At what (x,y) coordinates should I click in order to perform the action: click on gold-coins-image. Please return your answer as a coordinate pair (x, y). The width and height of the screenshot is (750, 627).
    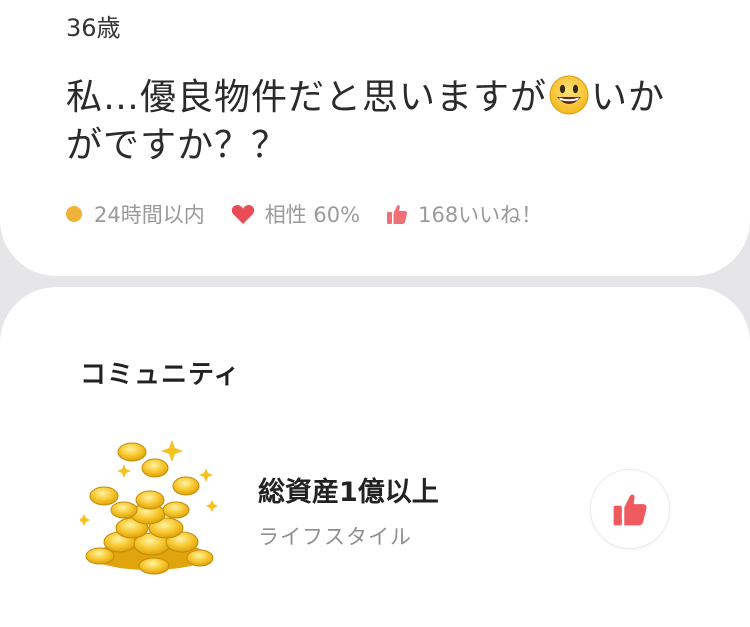
    Looking at the image, I should click on (150, 508).